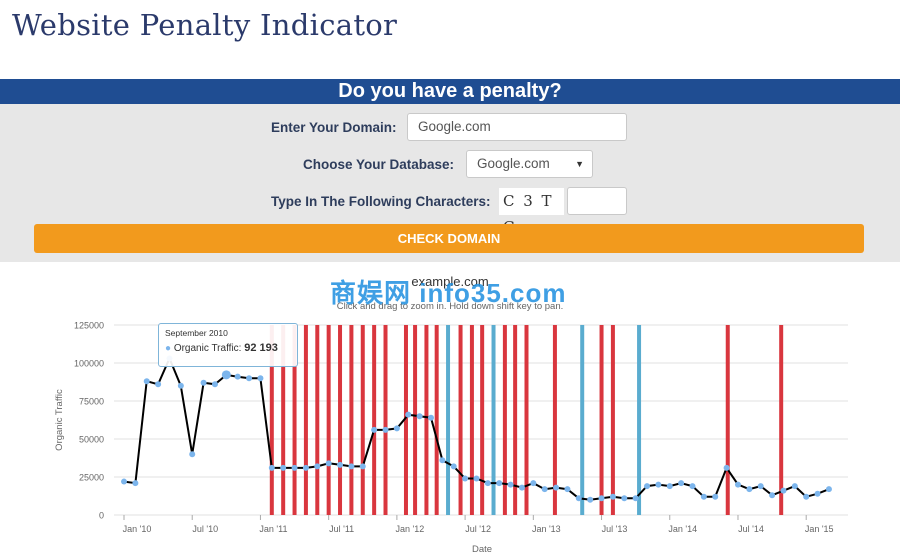 Image resolution: width=900 pixels, height=559 pixels. What do you see at coordinates (751, 529) in the screenshot?
I see `x-tick-label: Jul '14` at bounding box center [751, 529].